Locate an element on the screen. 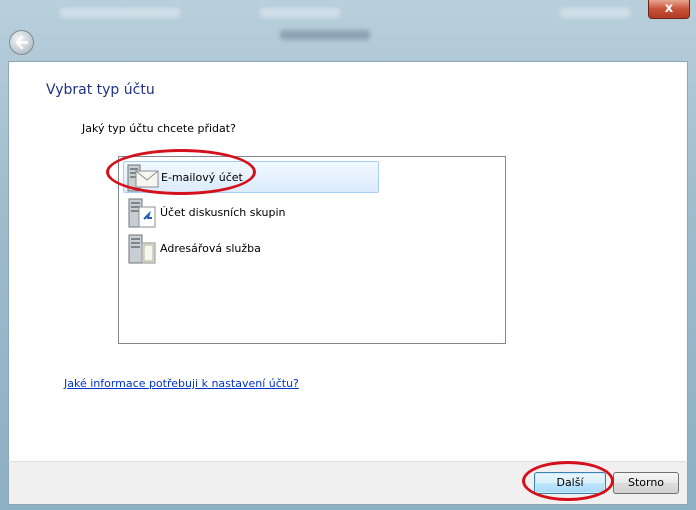 The image size is (696, 510). directory-service-icon is located at coordinates (142, 249).